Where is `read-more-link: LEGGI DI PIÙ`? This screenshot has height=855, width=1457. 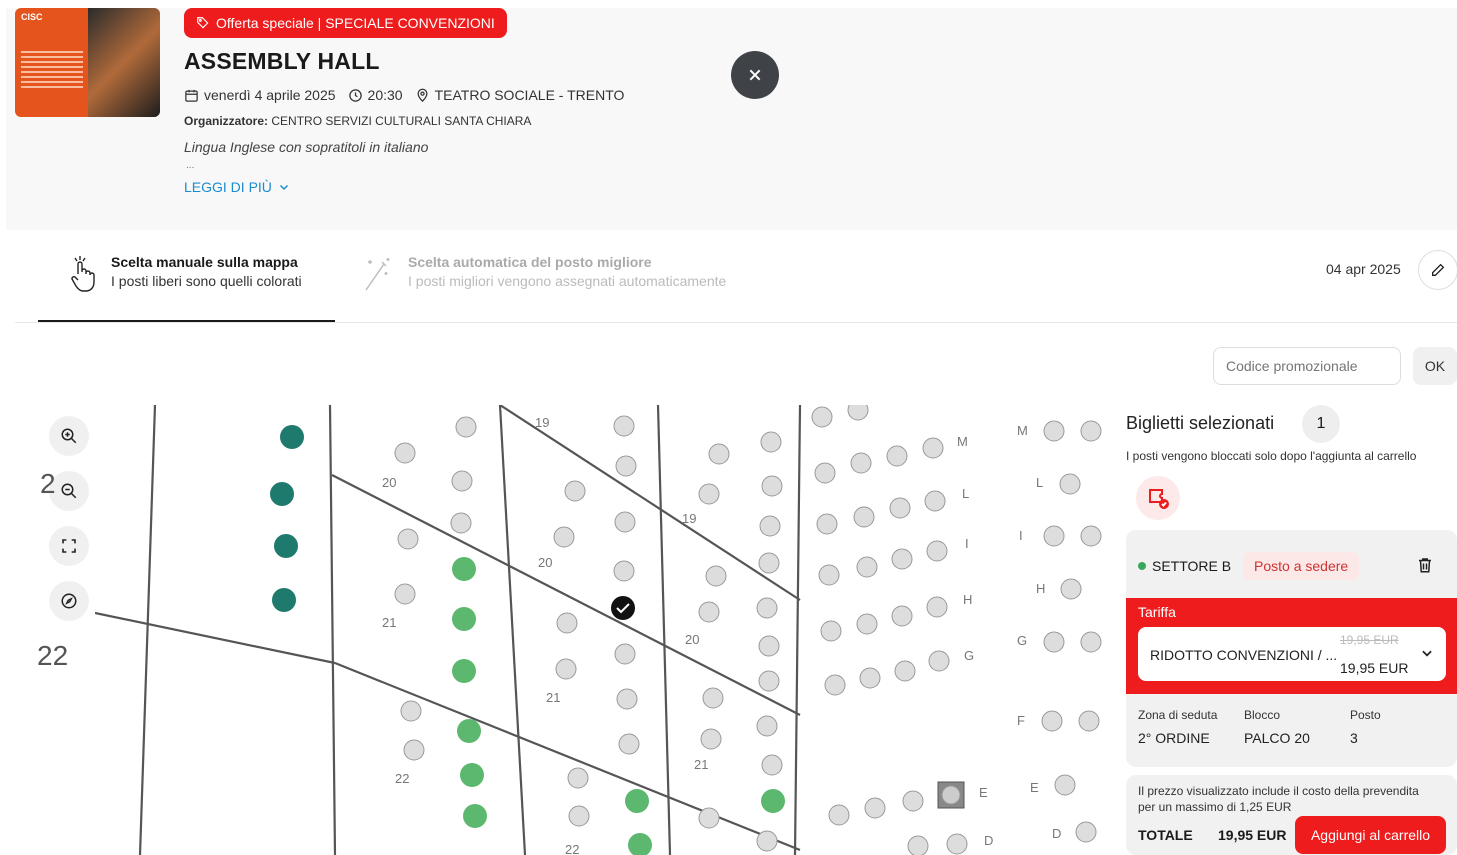
read-more-link: LEGGI DI PIÙ is located at coordinates (237, 187).